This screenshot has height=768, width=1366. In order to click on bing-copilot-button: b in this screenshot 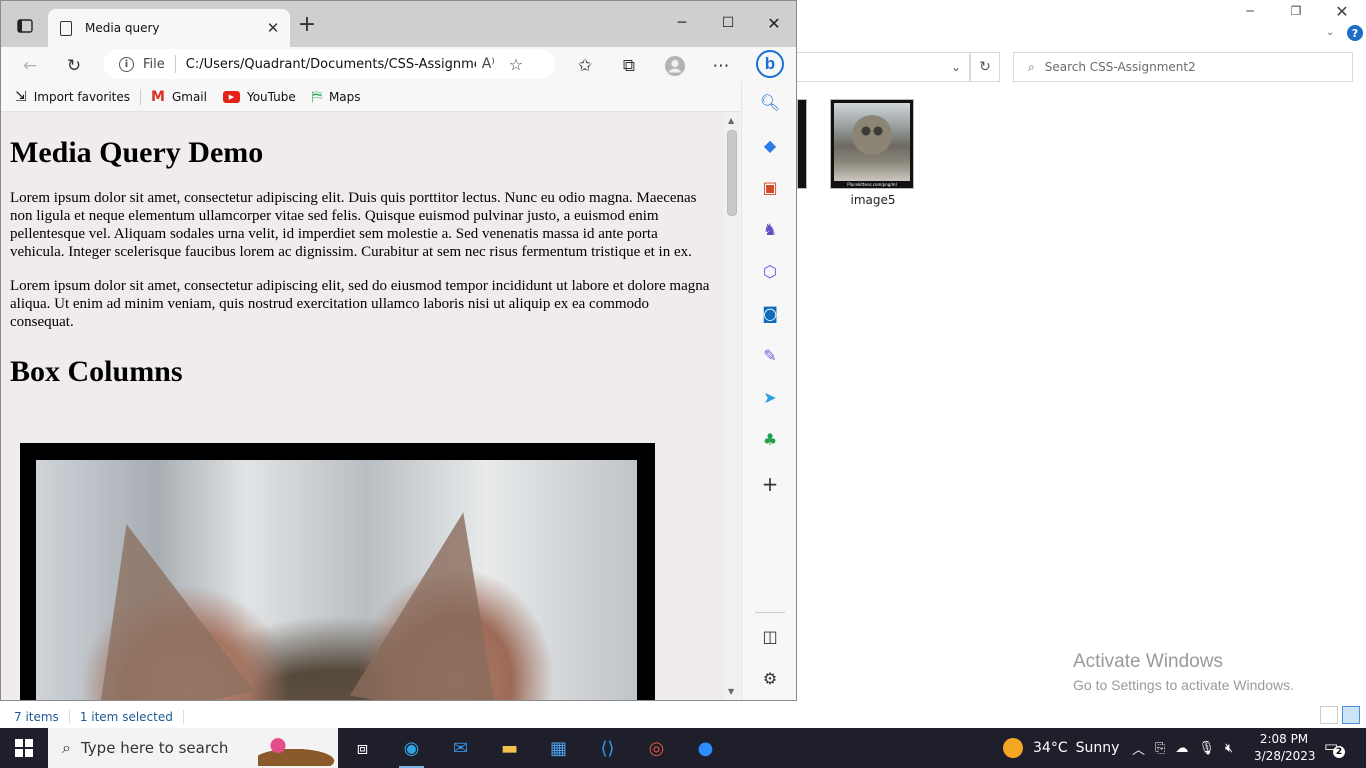, I will do `click(770, 64)`.